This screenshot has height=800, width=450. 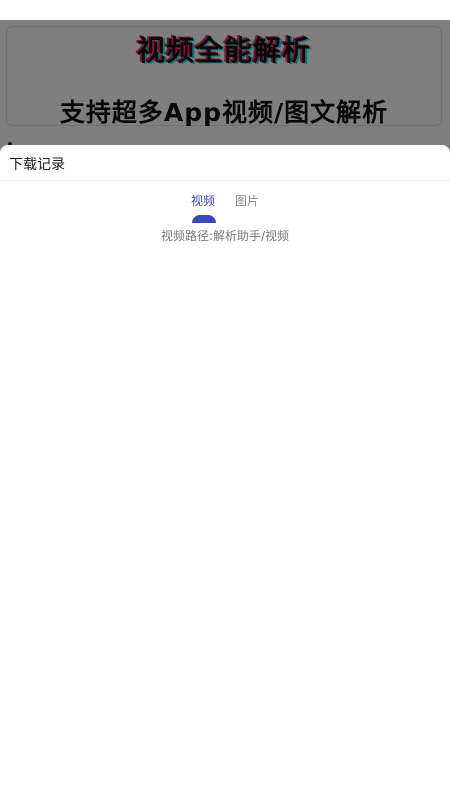 I want to click on download-path-text: 视频路径:解析助手/视频, so click(x=225, y=236).